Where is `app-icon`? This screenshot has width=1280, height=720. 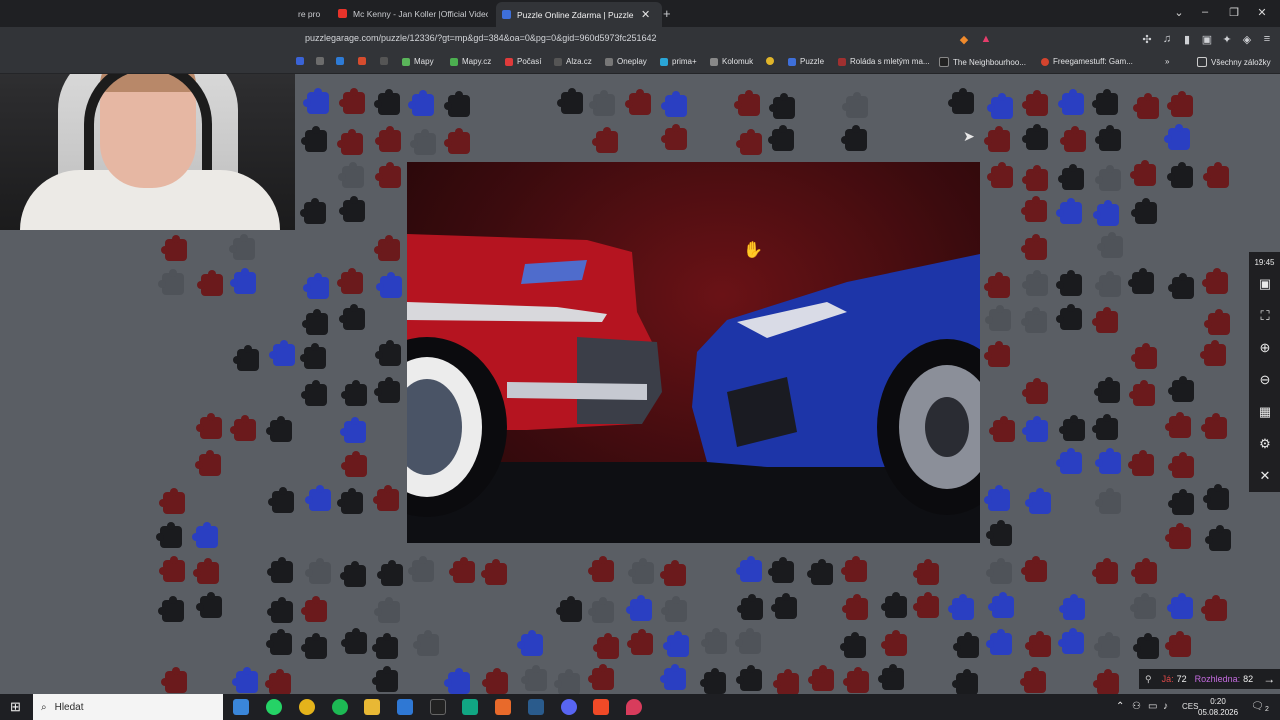
app-icon is located at coordinates (470, 707).